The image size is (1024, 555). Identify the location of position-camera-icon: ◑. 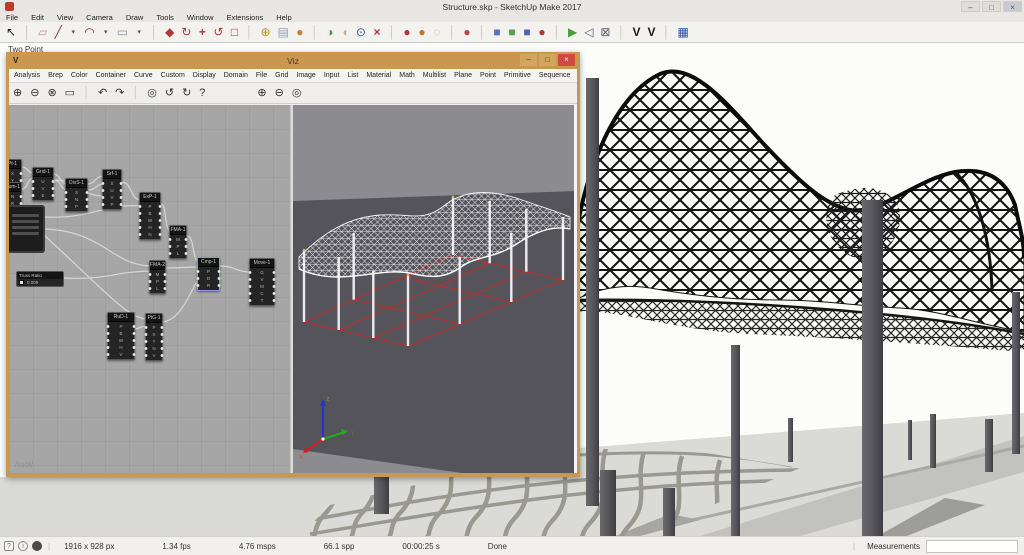
(330, 32).